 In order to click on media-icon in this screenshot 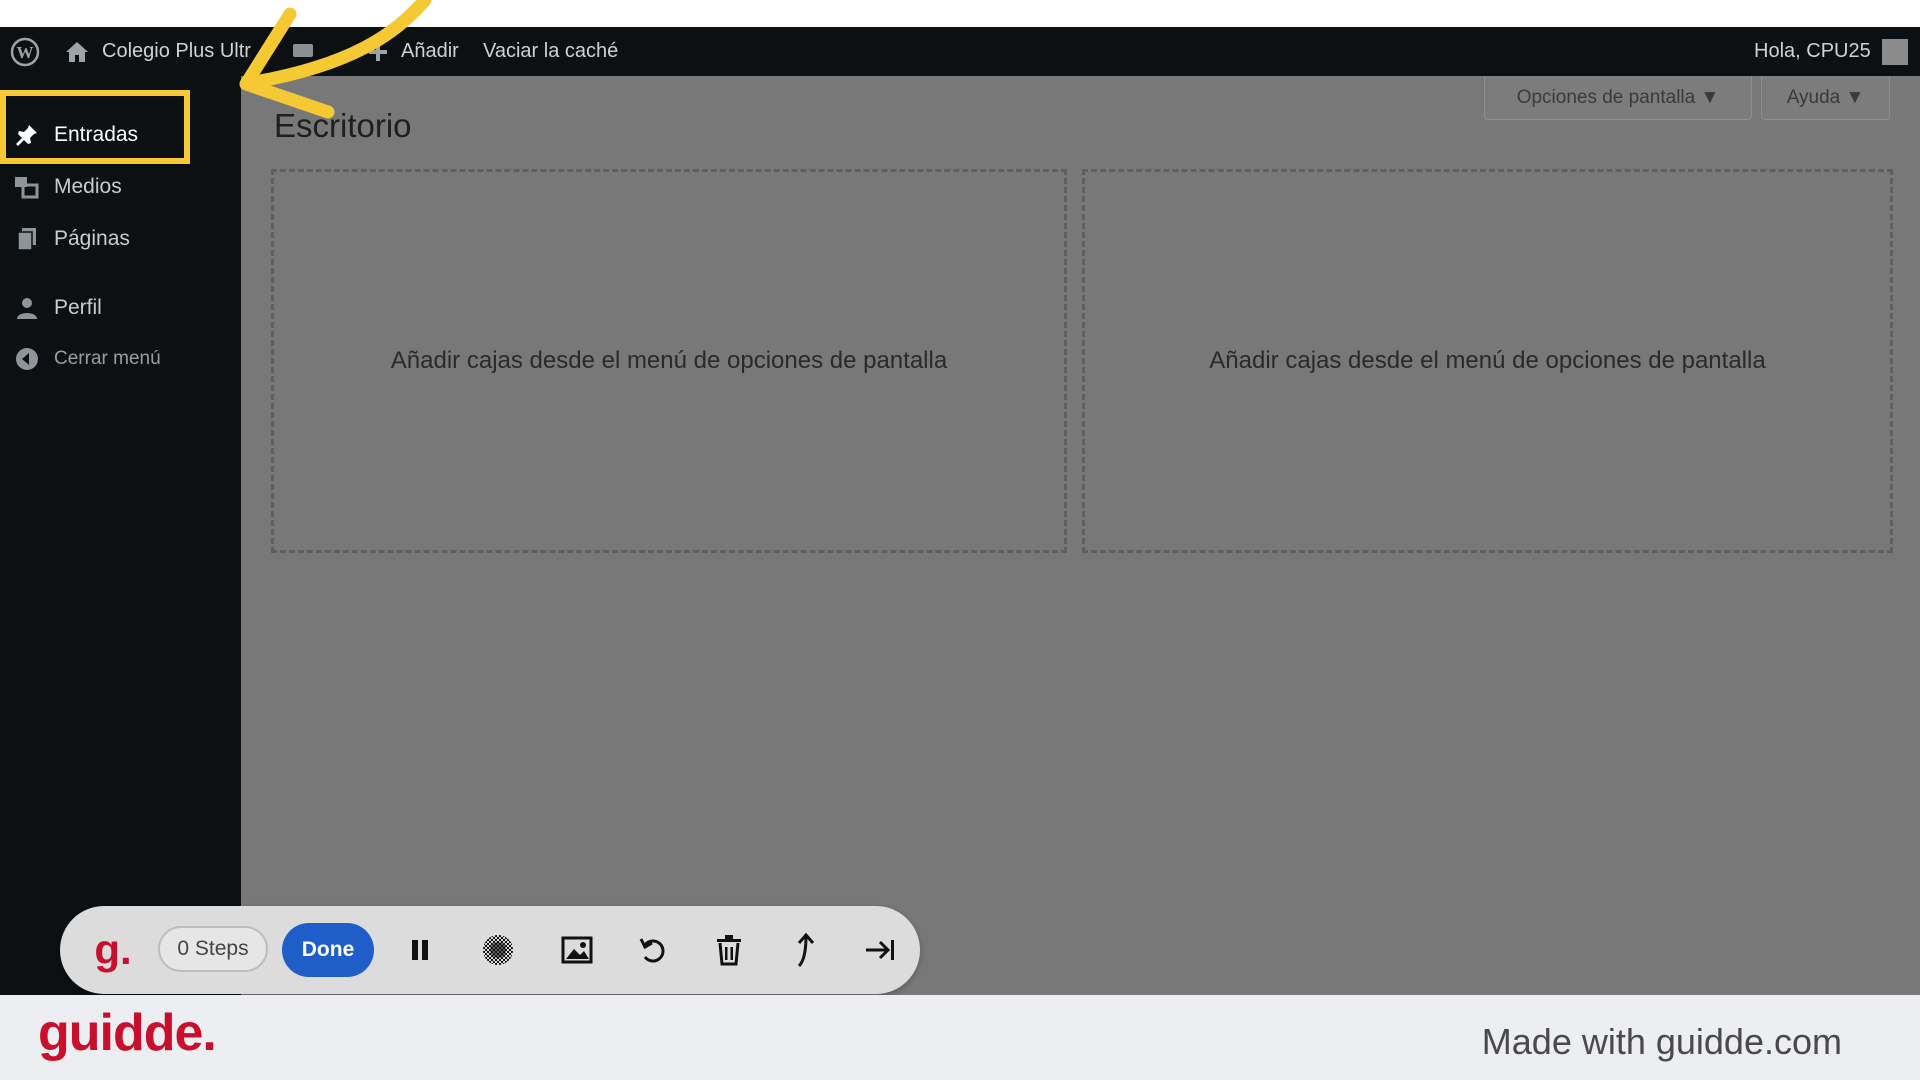, I will do `click(27, 187)`.